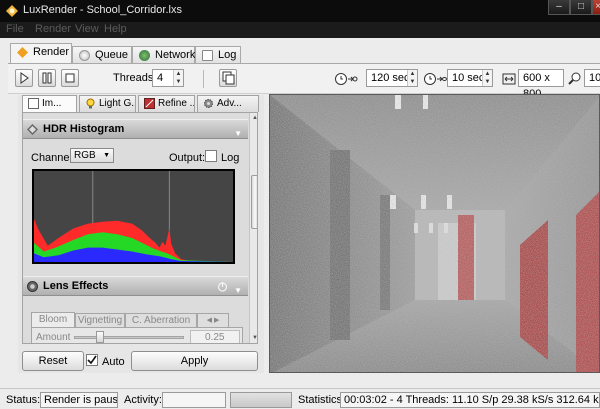 This screenshot has width=600, height=409. Describe the element at coordinates (178, 78) in the screenshot. I see `threads-spin-arrows: ▲ ▼` at that location.